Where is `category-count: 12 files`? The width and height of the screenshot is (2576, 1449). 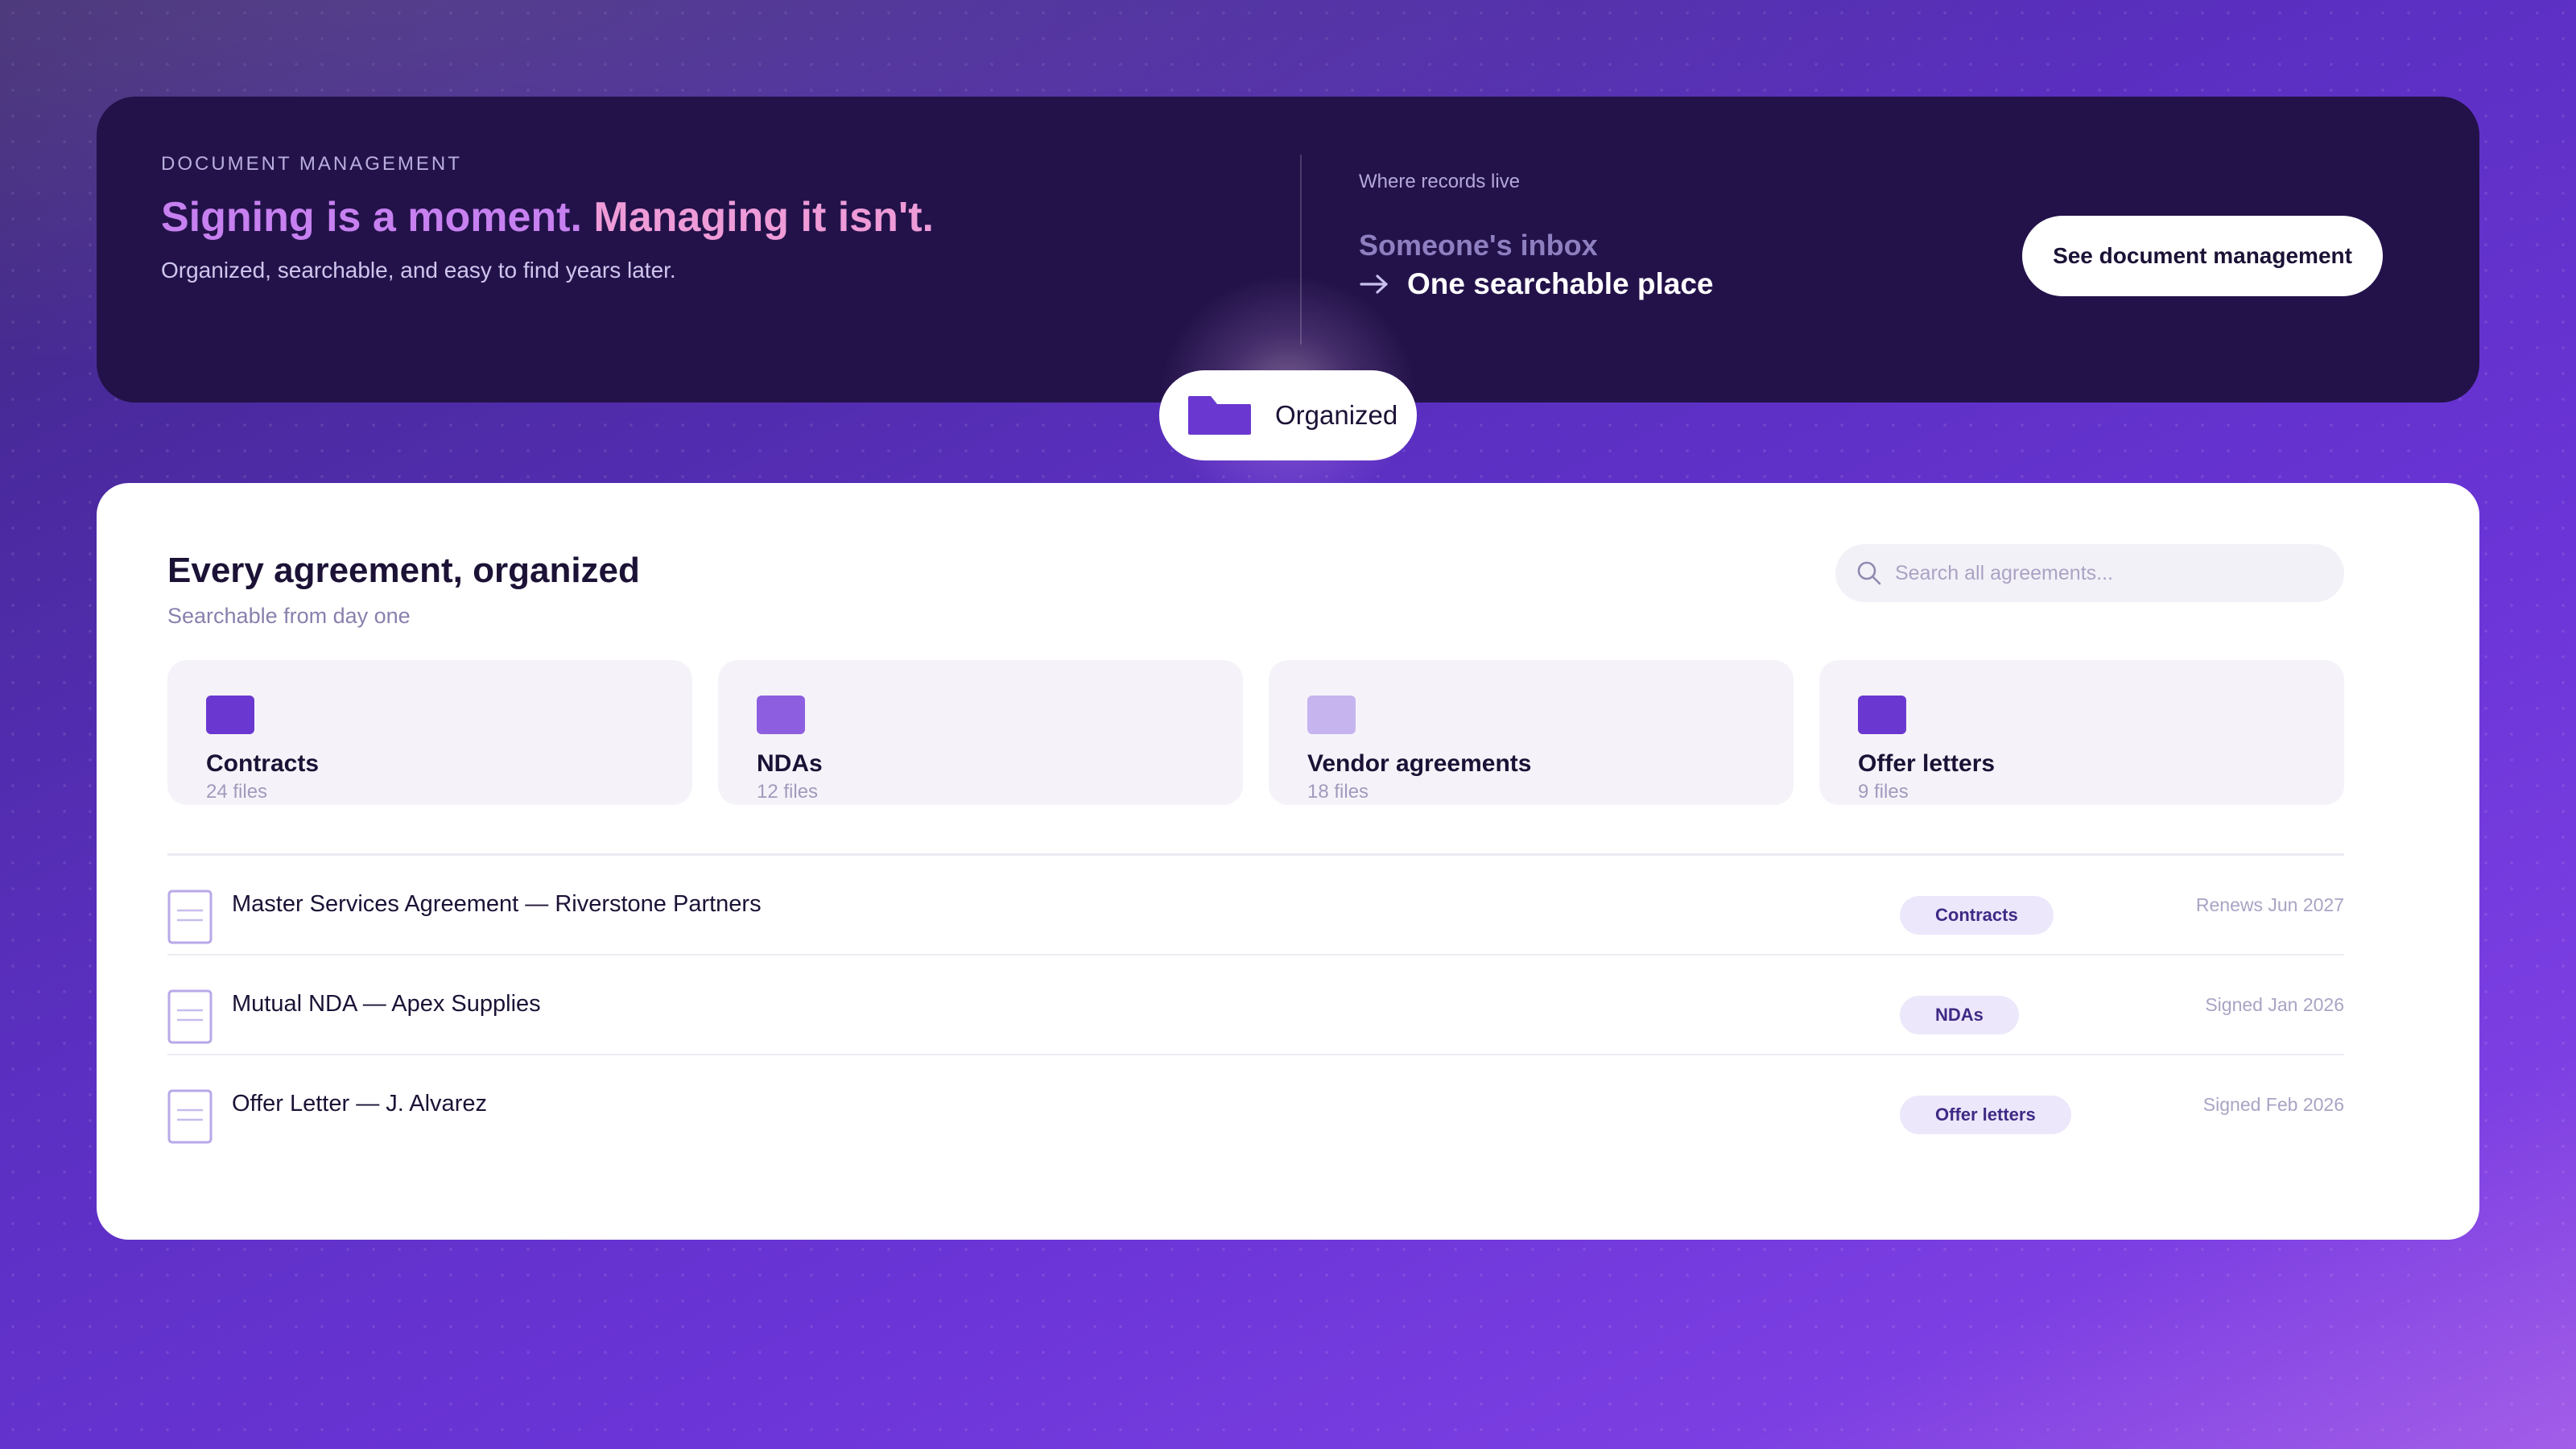
category-count: 12 files is located at coordinates (788, 792).